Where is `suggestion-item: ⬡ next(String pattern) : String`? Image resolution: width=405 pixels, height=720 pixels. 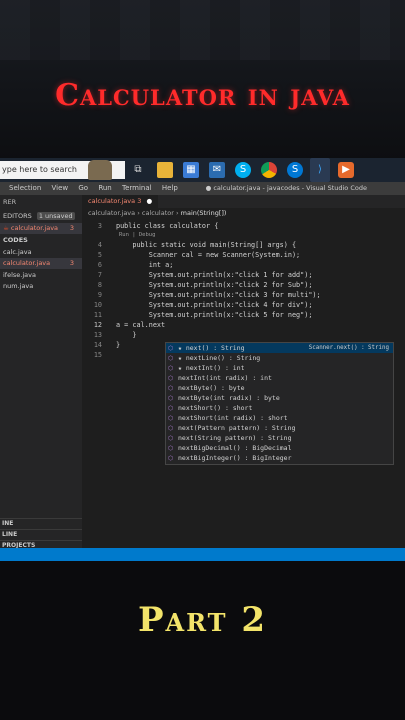 suggestion-item: ⬡ next(String pattern) : String is located at coordinates (279, 438).